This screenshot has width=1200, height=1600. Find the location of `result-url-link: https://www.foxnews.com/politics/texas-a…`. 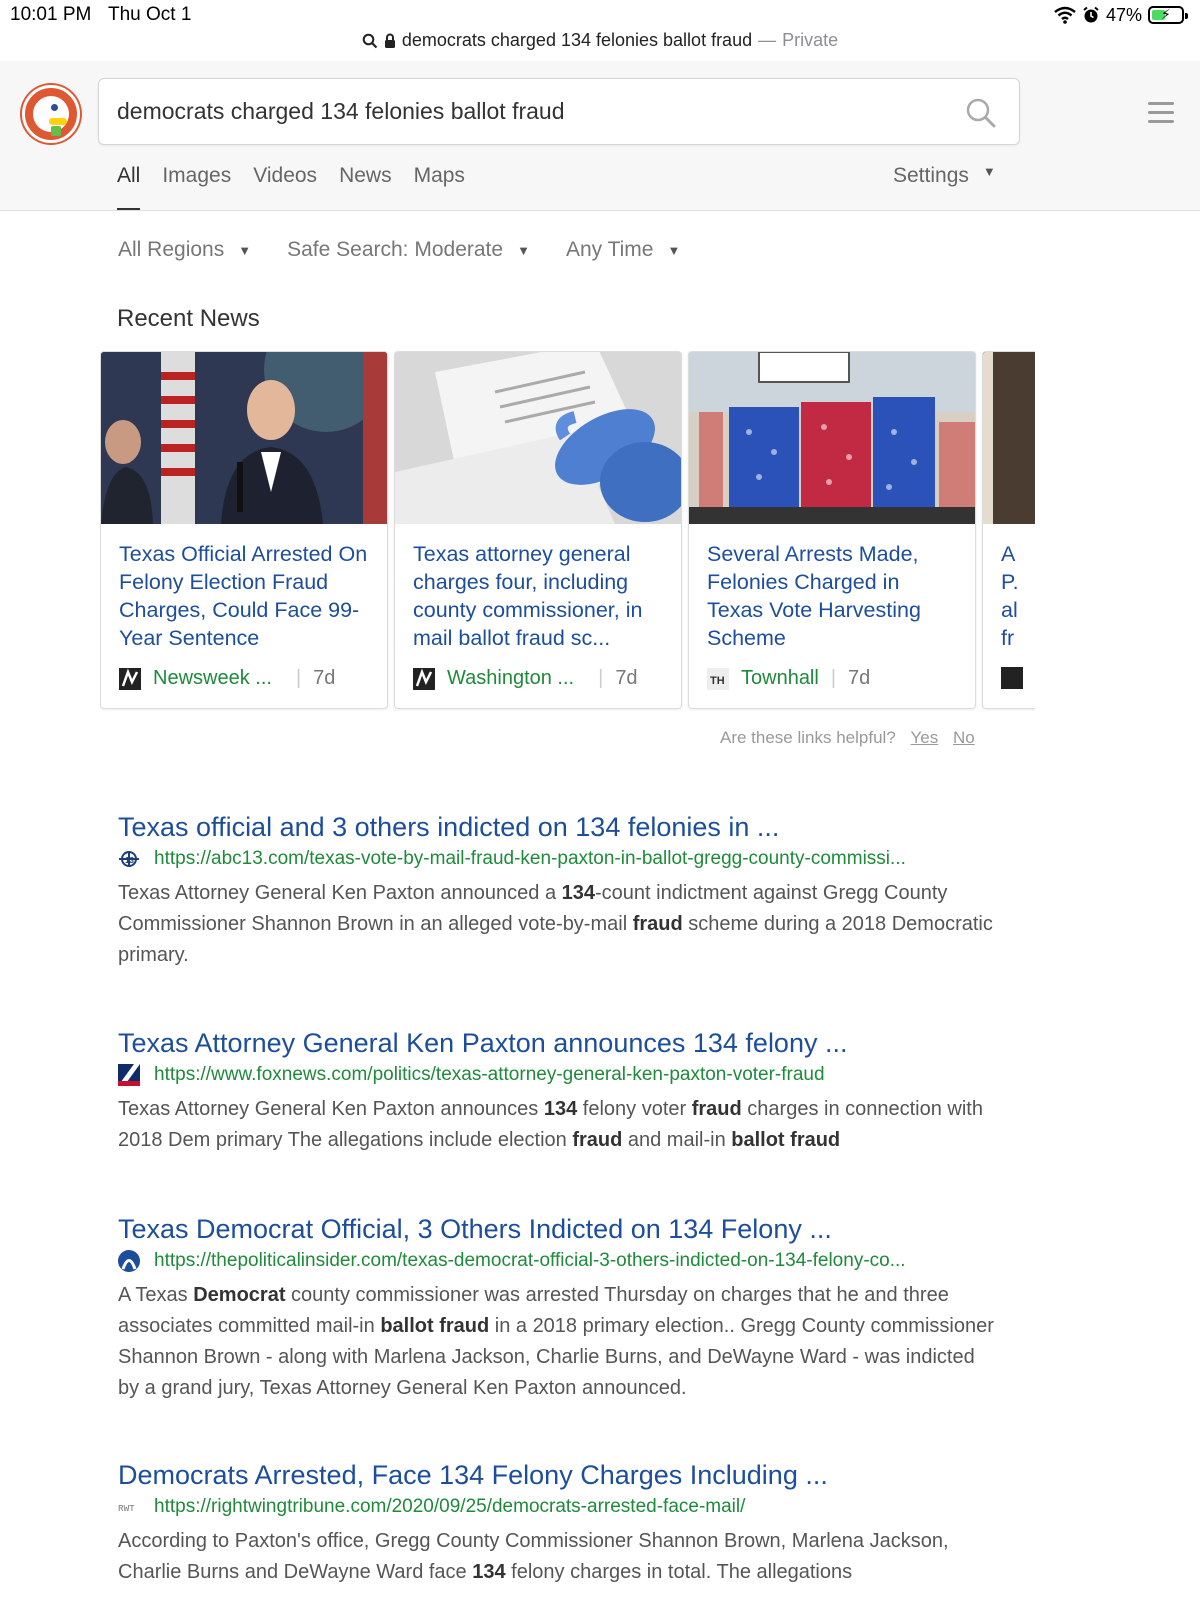

result-url-link: https://www.foxnews.com/politics/texas-a… is located at coordinates (568, 1075).